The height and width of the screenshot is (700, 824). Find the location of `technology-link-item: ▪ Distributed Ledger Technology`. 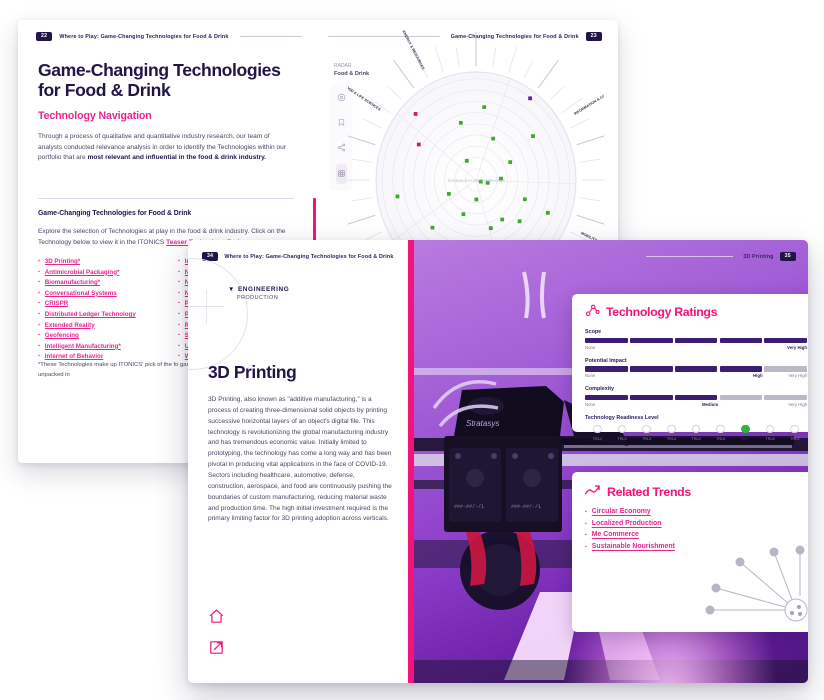

technology-link-item: ▪ Distributed Ledger Technology is located at coordinates (99, 314).